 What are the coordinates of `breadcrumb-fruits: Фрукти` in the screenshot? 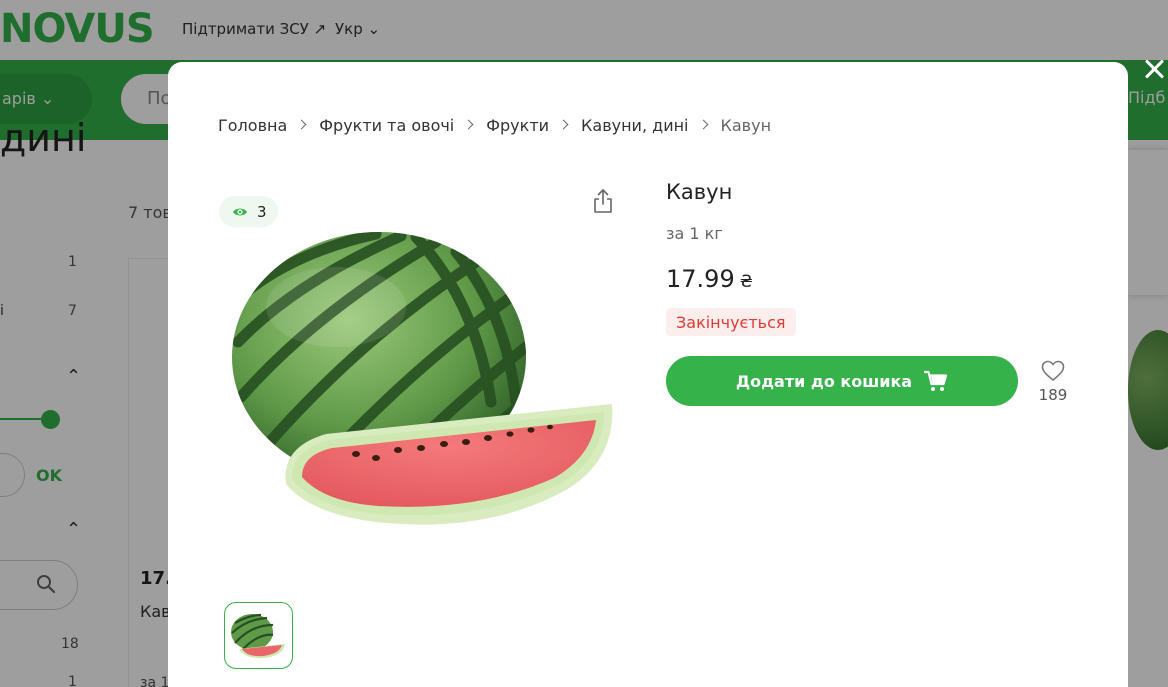 It's located at (517, 125).